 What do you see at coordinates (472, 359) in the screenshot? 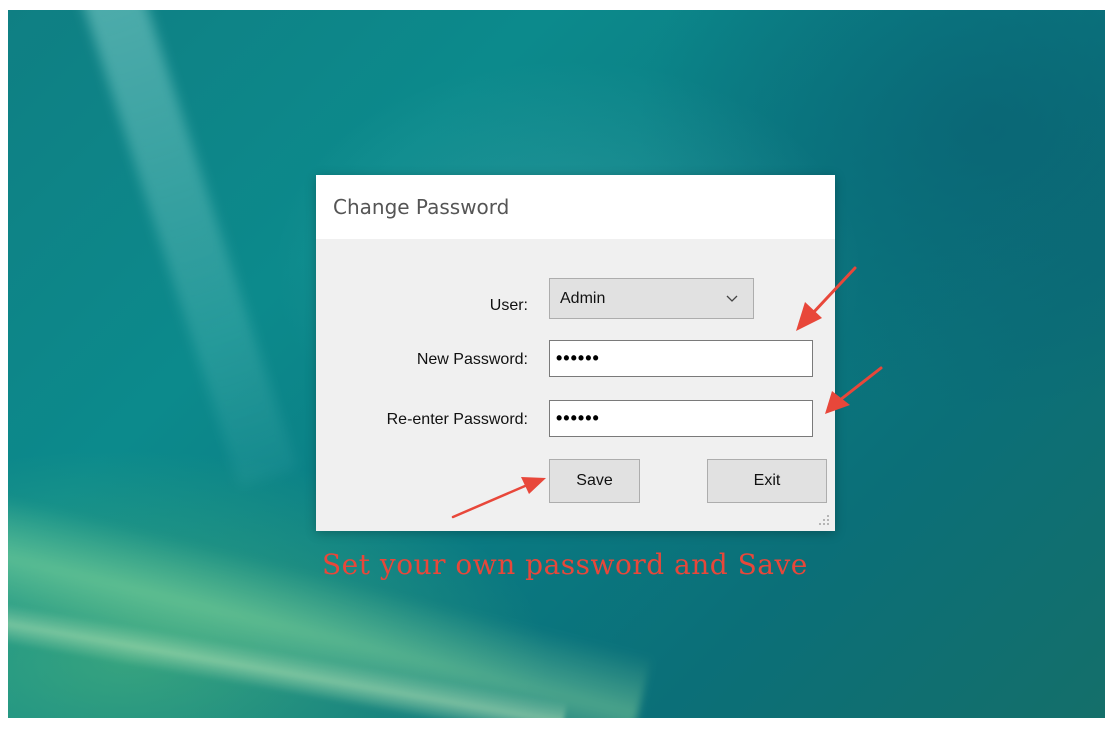
I see `new-password-label: New Password:` at bounding box center [472, 359].